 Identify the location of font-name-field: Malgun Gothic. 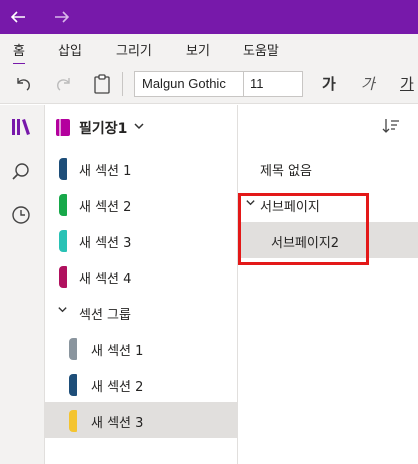
(189, 84).